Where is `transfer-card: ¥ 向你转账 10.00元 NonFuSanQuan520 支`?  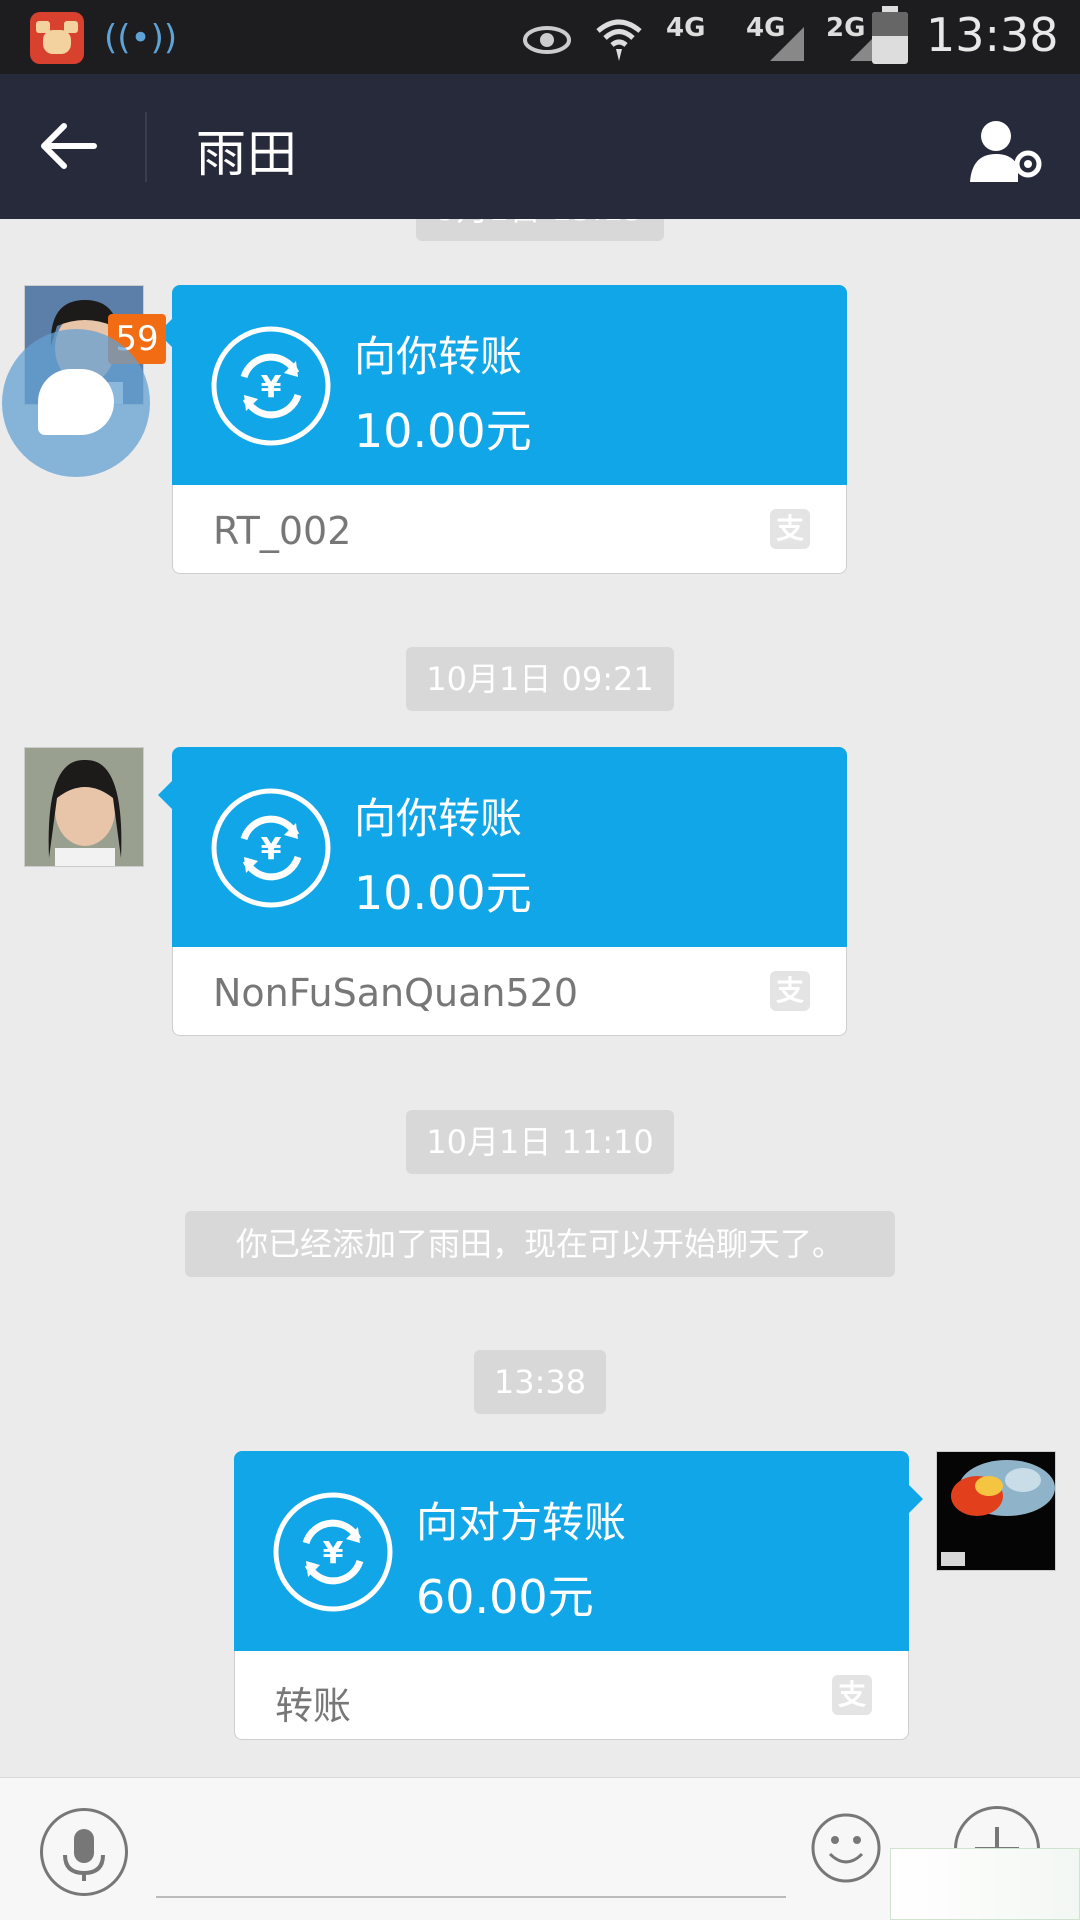 transfer-card: ¥ 向你转账 10.00元 NonFuSanQuan520 支 is located at coordinates (502, 891).